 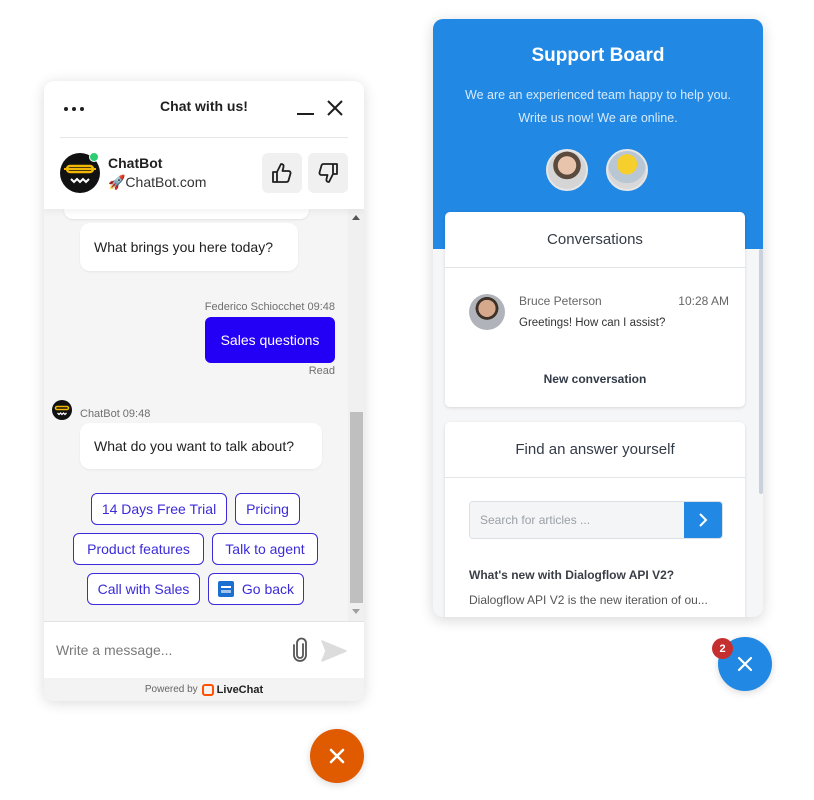 What do you see at coordinates (204, 173) in the screenshot?
I see `agent-info: ChatBot 🚀ChatBot.com` at bounding box center [204, 173].